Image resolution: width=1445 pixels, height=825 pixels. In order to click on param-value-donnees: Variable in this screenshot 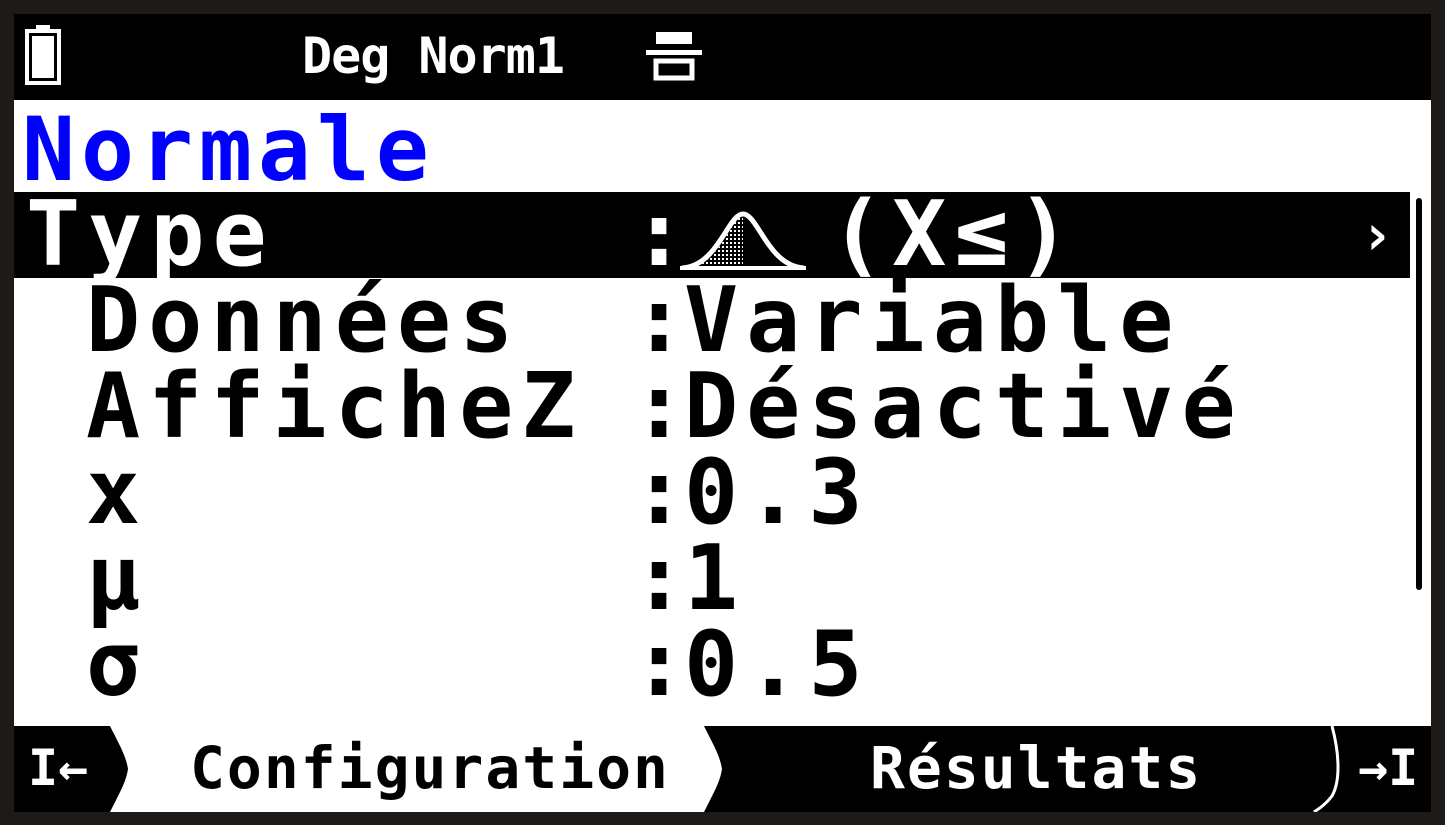, I will do `click(933, 320)`.